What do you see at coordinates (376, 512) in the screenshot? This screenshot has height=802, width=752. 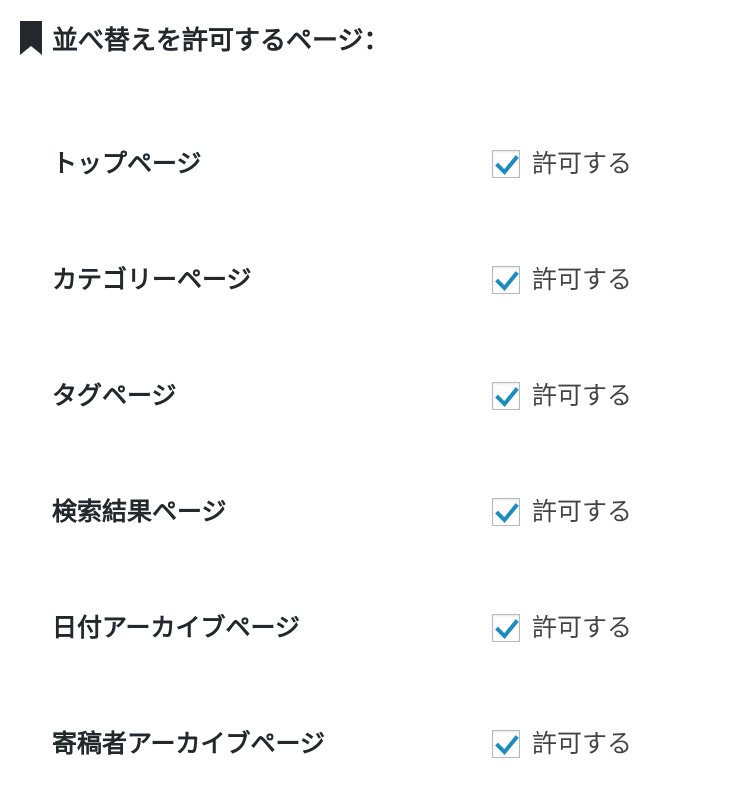 I see `setting-row-search-results-page: 検索結果ページ 許可する` at bounding box center [376, 512].